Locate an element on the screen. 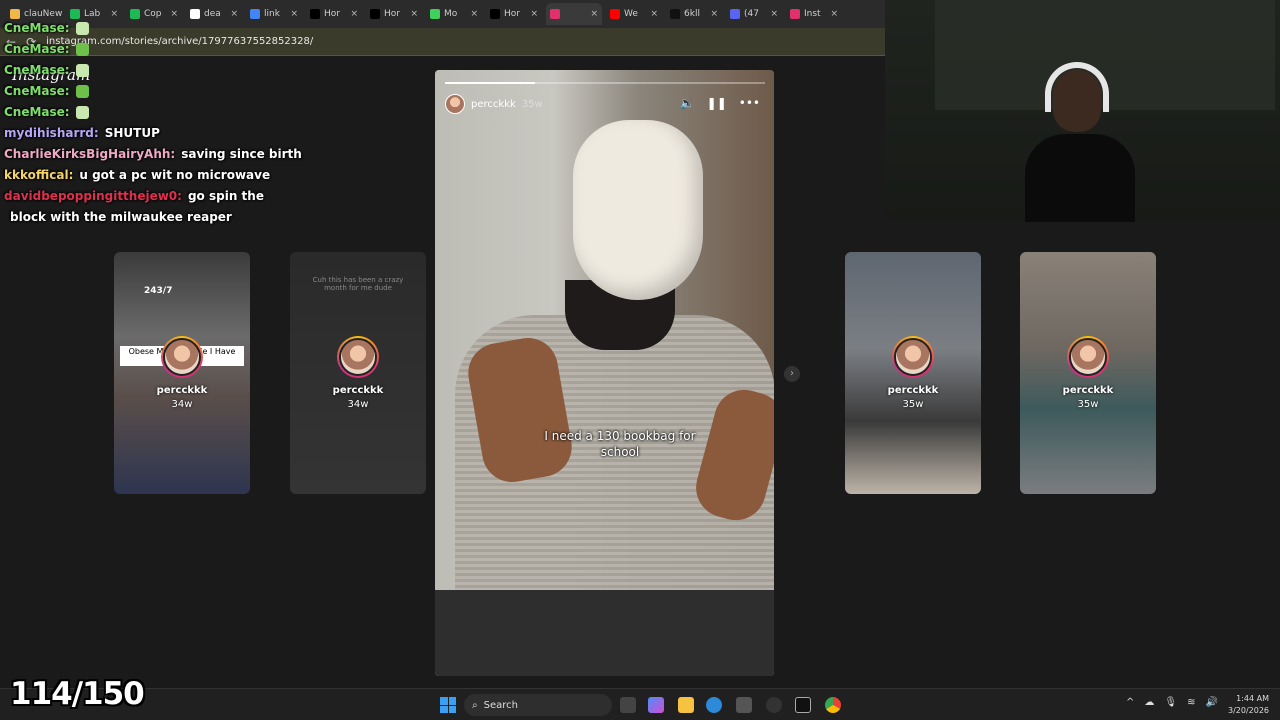 This screenshot has height=720, width=1280. task-view-icon is located at coordinates (628, 705).